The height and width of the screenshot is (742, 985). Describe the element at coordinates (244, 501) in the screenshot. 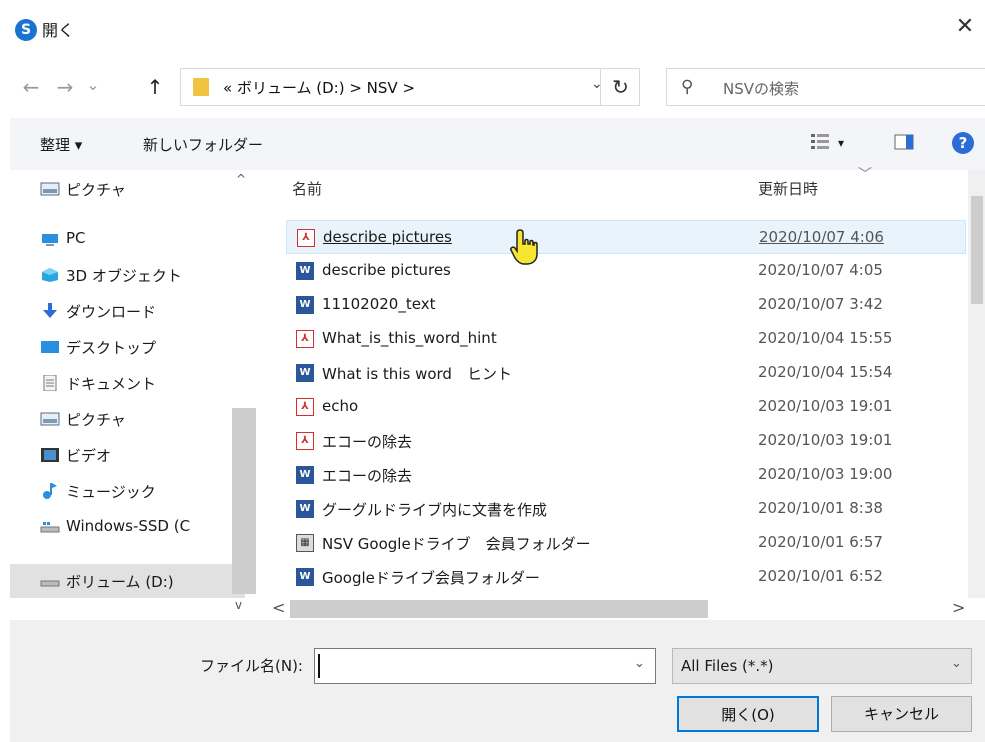

I see `nav-scrollbar-thumb` at that location.